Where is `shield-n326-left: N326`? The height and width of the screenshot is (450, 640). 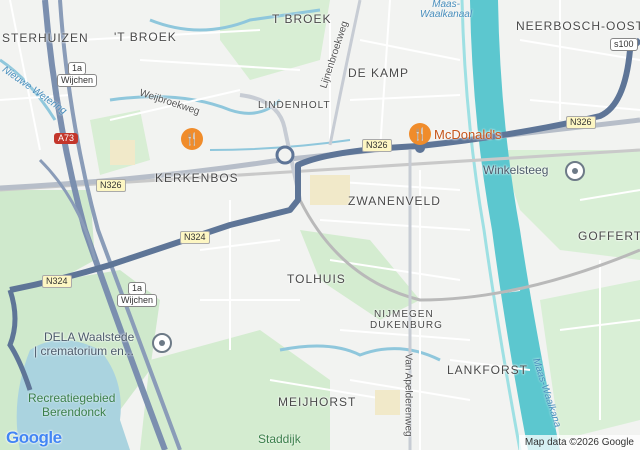
shield-n326-left: N326 is located at coordinates (111, 185).